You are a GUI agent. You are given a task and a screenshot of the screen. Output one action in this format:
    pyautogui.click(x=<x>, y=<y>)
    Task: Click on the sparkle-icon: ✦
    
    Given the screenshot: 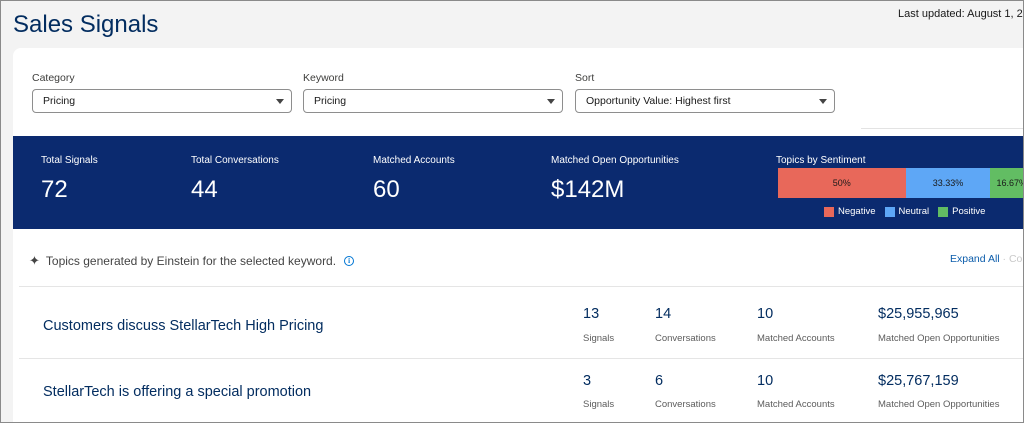 What is the action you would take?
    pyautogui.click(x=34, y=260)
    